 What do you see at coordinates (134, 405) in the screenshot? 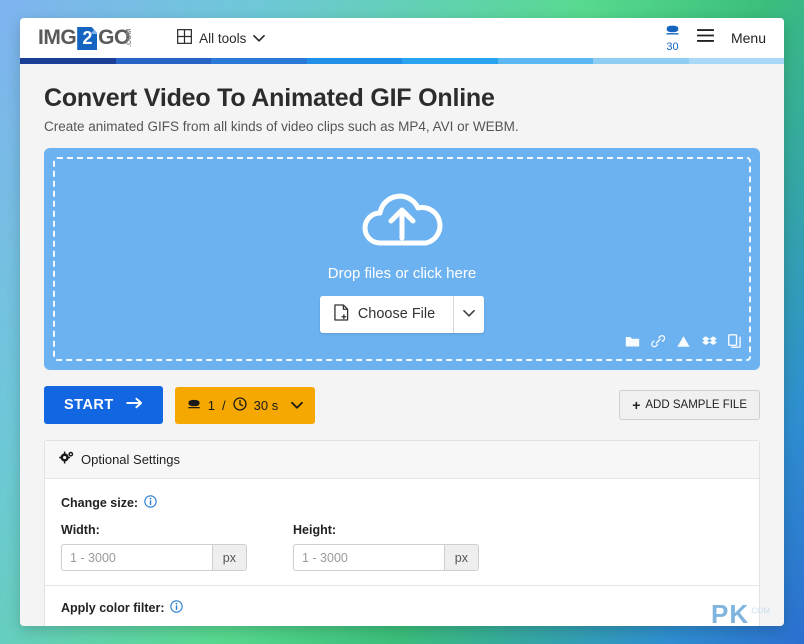
I see `arrow-right-icon` at bounding box center [134, 405].